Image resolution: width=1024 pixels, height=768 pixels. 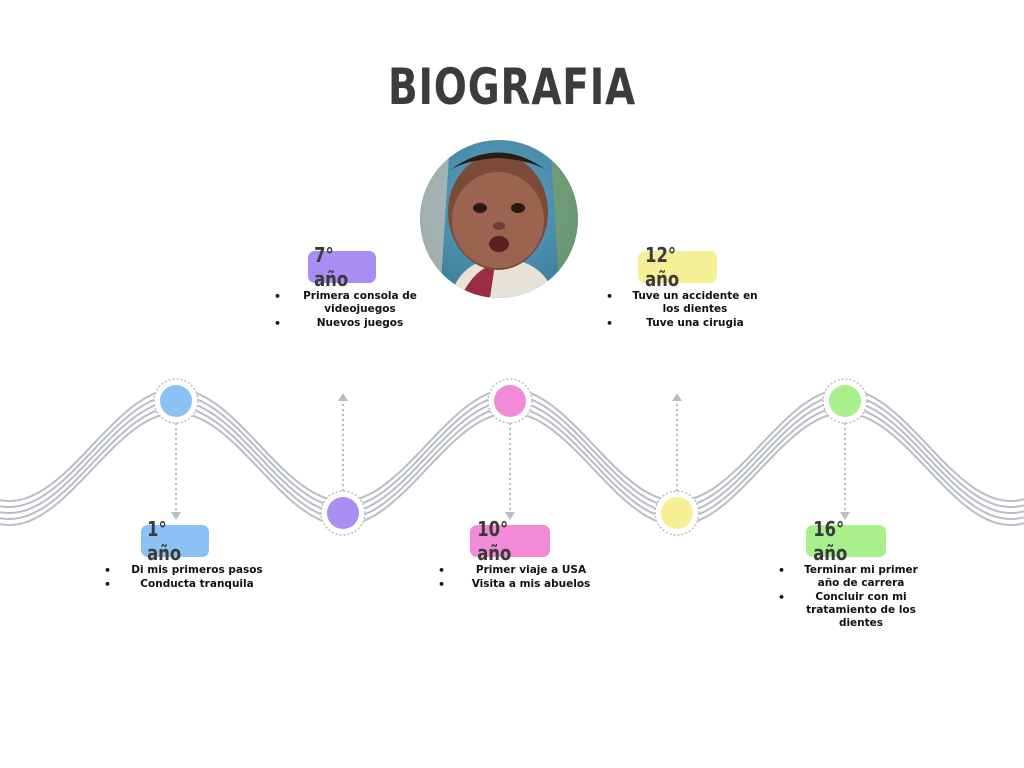 What do you see at coordinates (677, 267) in the screenshot?
I see `milestone-badge-12: 12° año` at bounding box center [677, 267].